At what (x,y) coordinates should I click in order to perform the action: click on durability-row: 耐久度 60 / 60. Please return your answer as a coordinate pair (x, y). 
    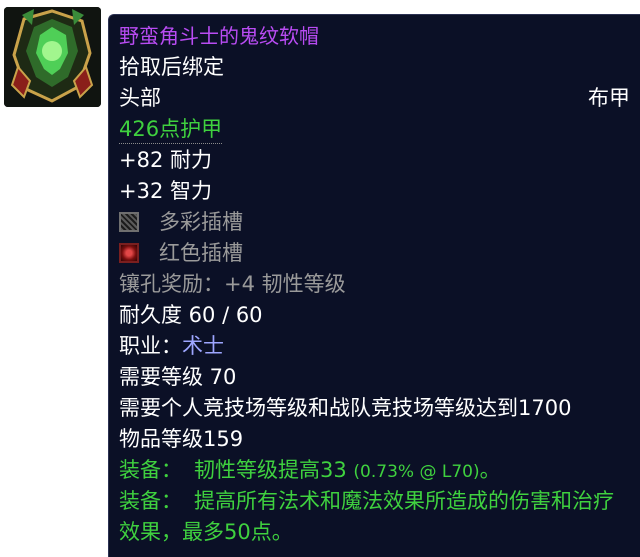
    Looking at the image, I should click on (379, 315).